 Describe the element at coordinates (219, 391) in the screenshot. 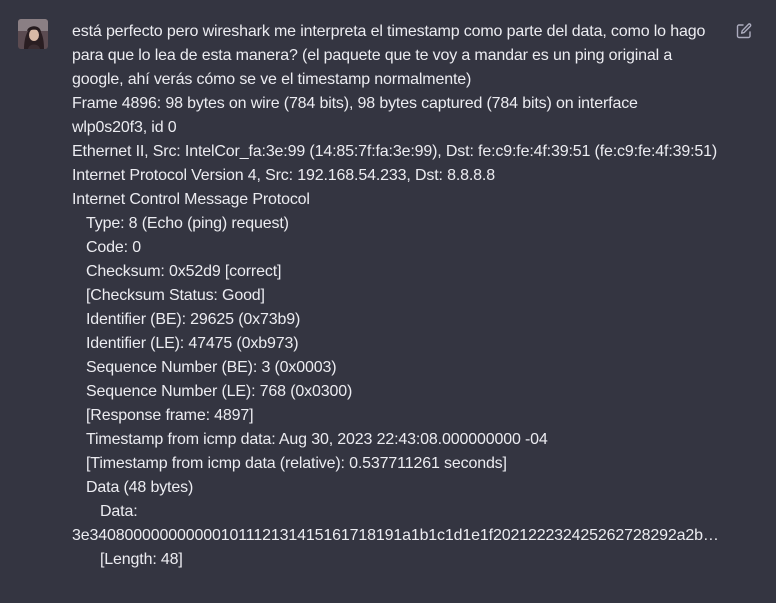

I see `icmp-field: Sequence Number (LE): 768 (0x0300)` at that location.